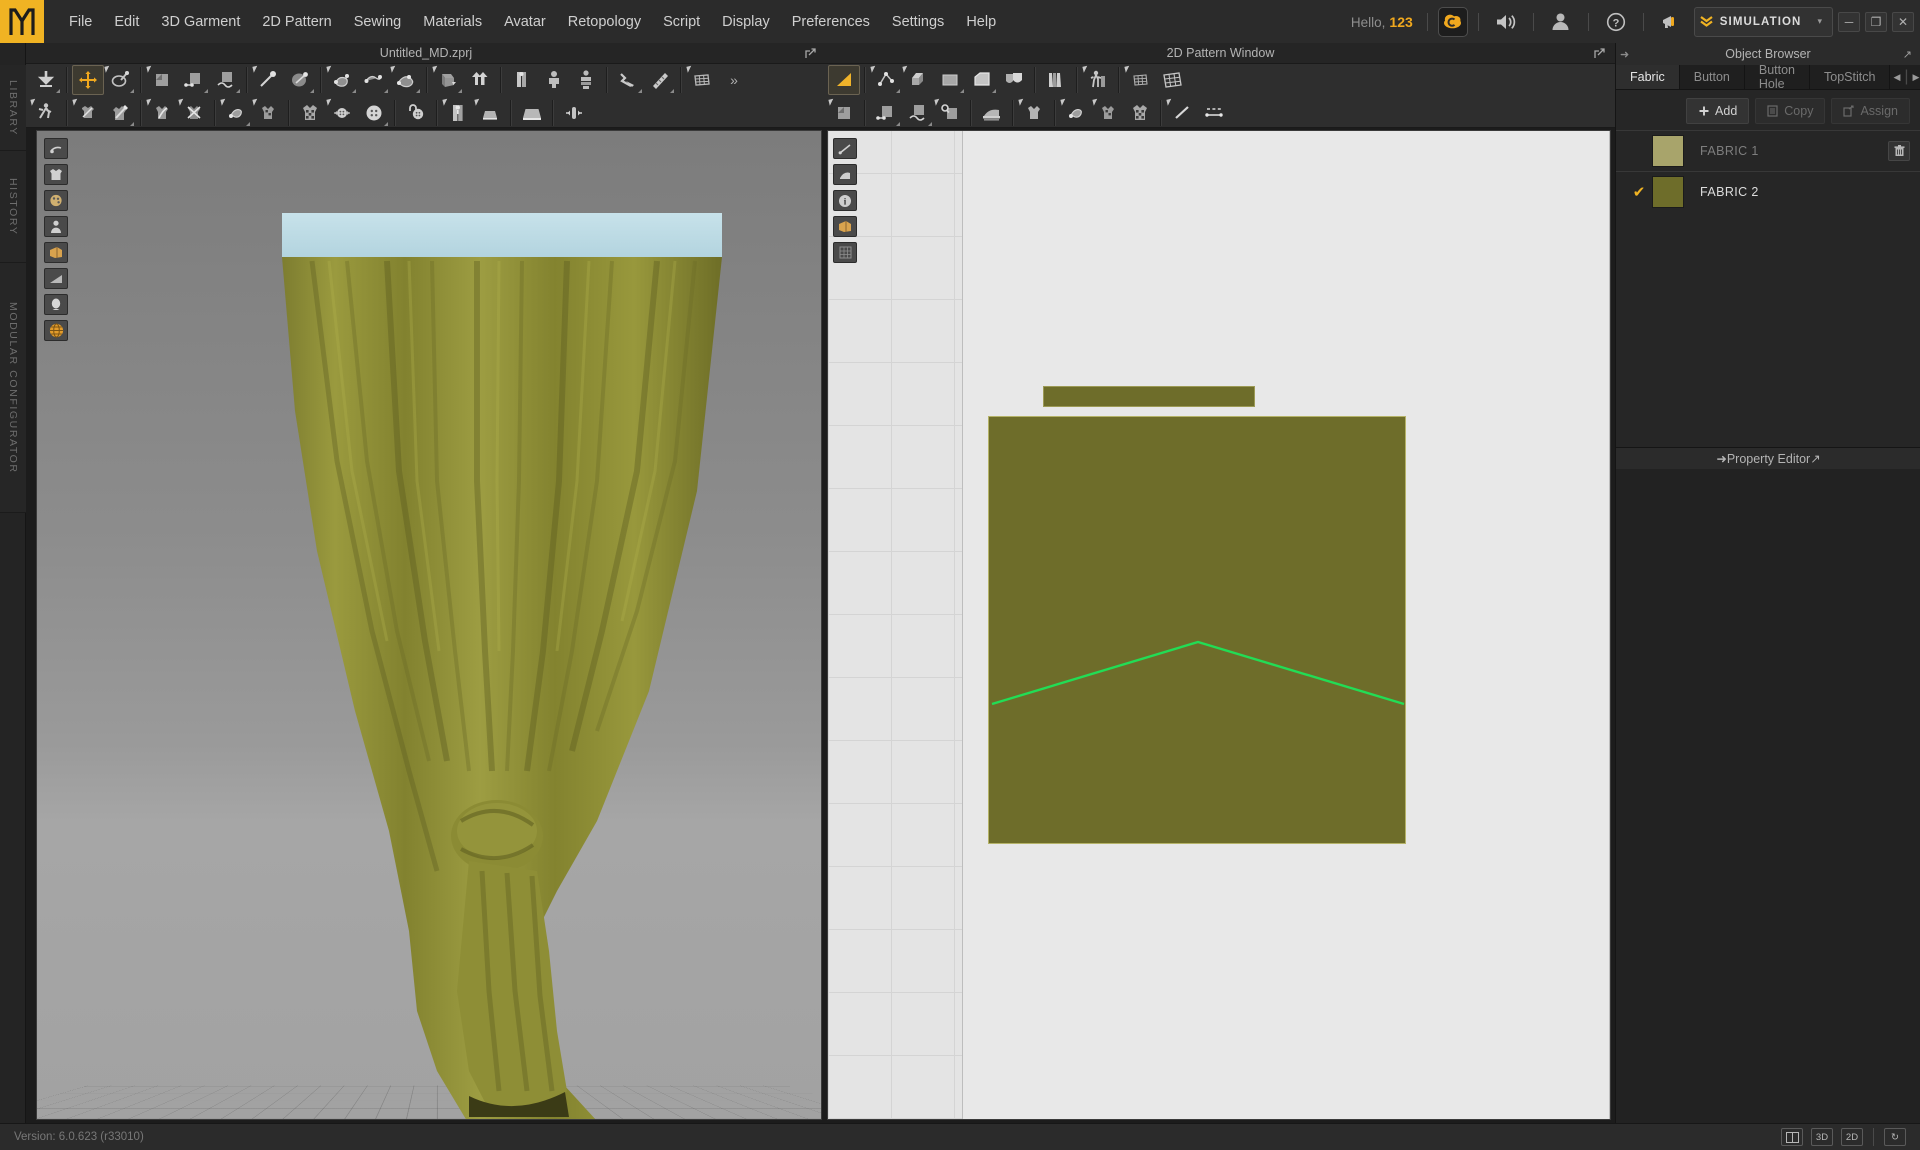 This screenshot has height=1150, width=1920. Describe the element at coordinates (1712, 77) in the screenshot. I see `tab-button: Button` at that location.